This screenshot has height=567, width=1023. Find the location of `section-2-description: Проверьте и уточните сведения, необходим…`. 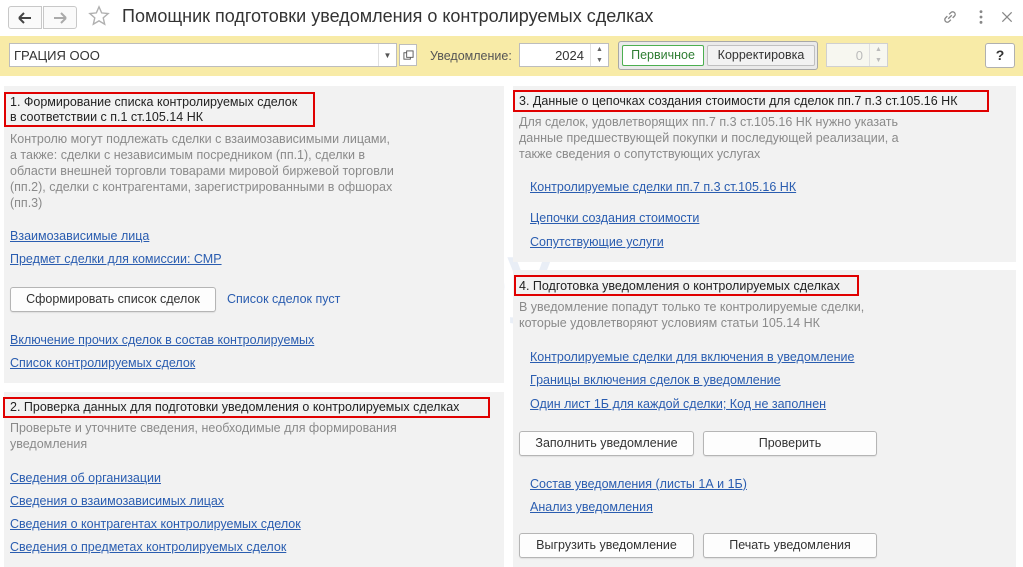

section-2-description: Проверьте и уточните сведения, необходим… is located at coordinates (255, 436).